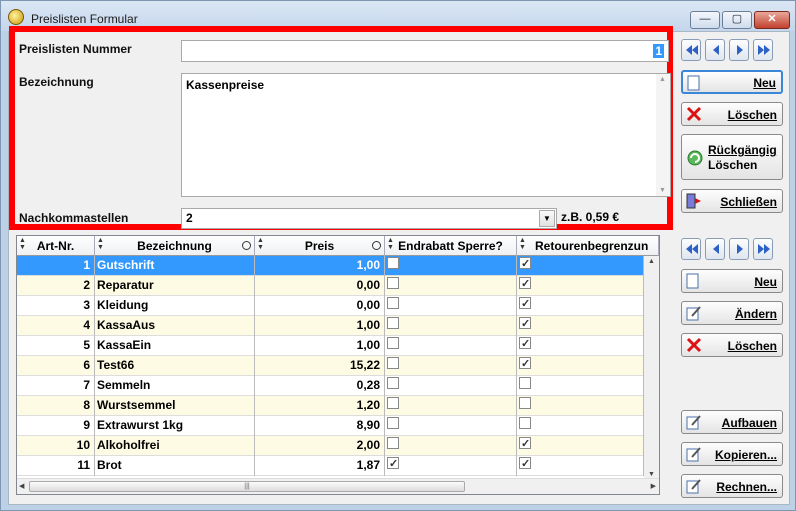  I want to click on close-button: ✕, so click(772, 20).